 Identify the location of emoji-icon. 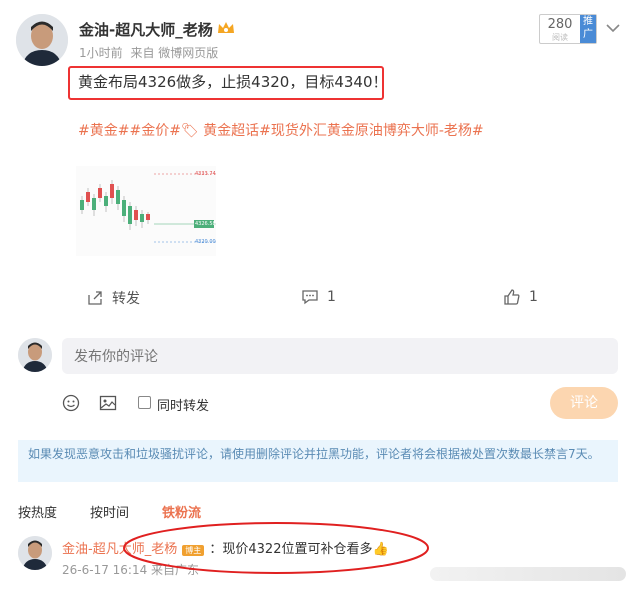
(71, 403).